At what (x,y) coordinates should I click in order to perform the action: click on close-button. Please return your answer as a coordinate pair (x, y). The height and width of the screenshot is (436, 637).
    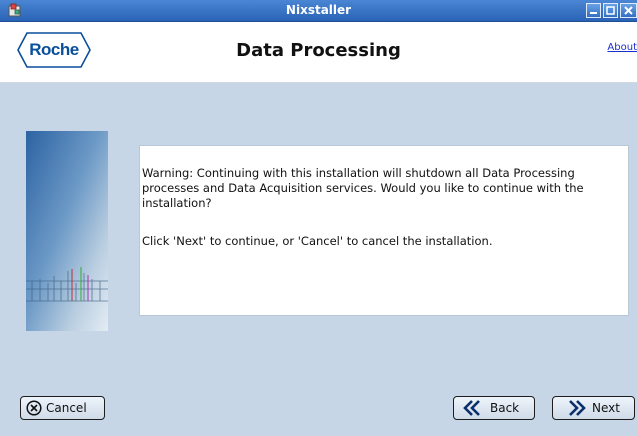
    Looking at the image, I should click on (628, 10).